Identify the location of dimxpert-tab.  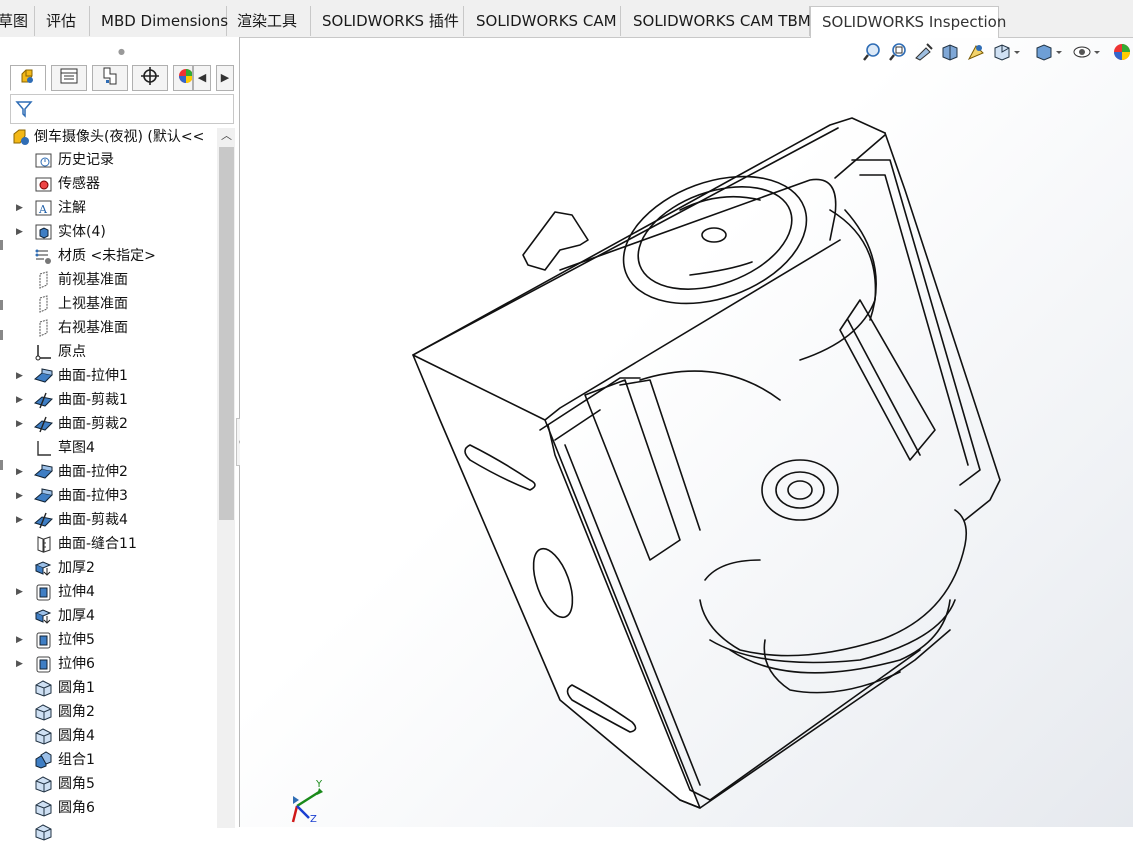
(150, 78).